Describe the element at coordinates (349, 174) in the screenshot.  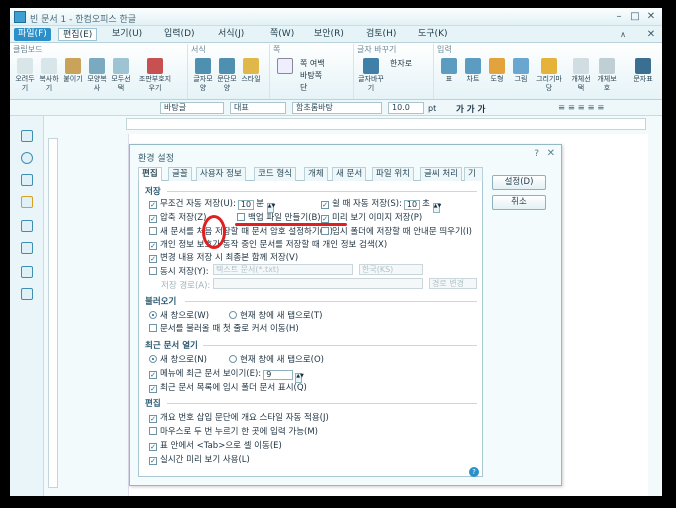
I see `tab-new-doc: 새 문서` at that location.